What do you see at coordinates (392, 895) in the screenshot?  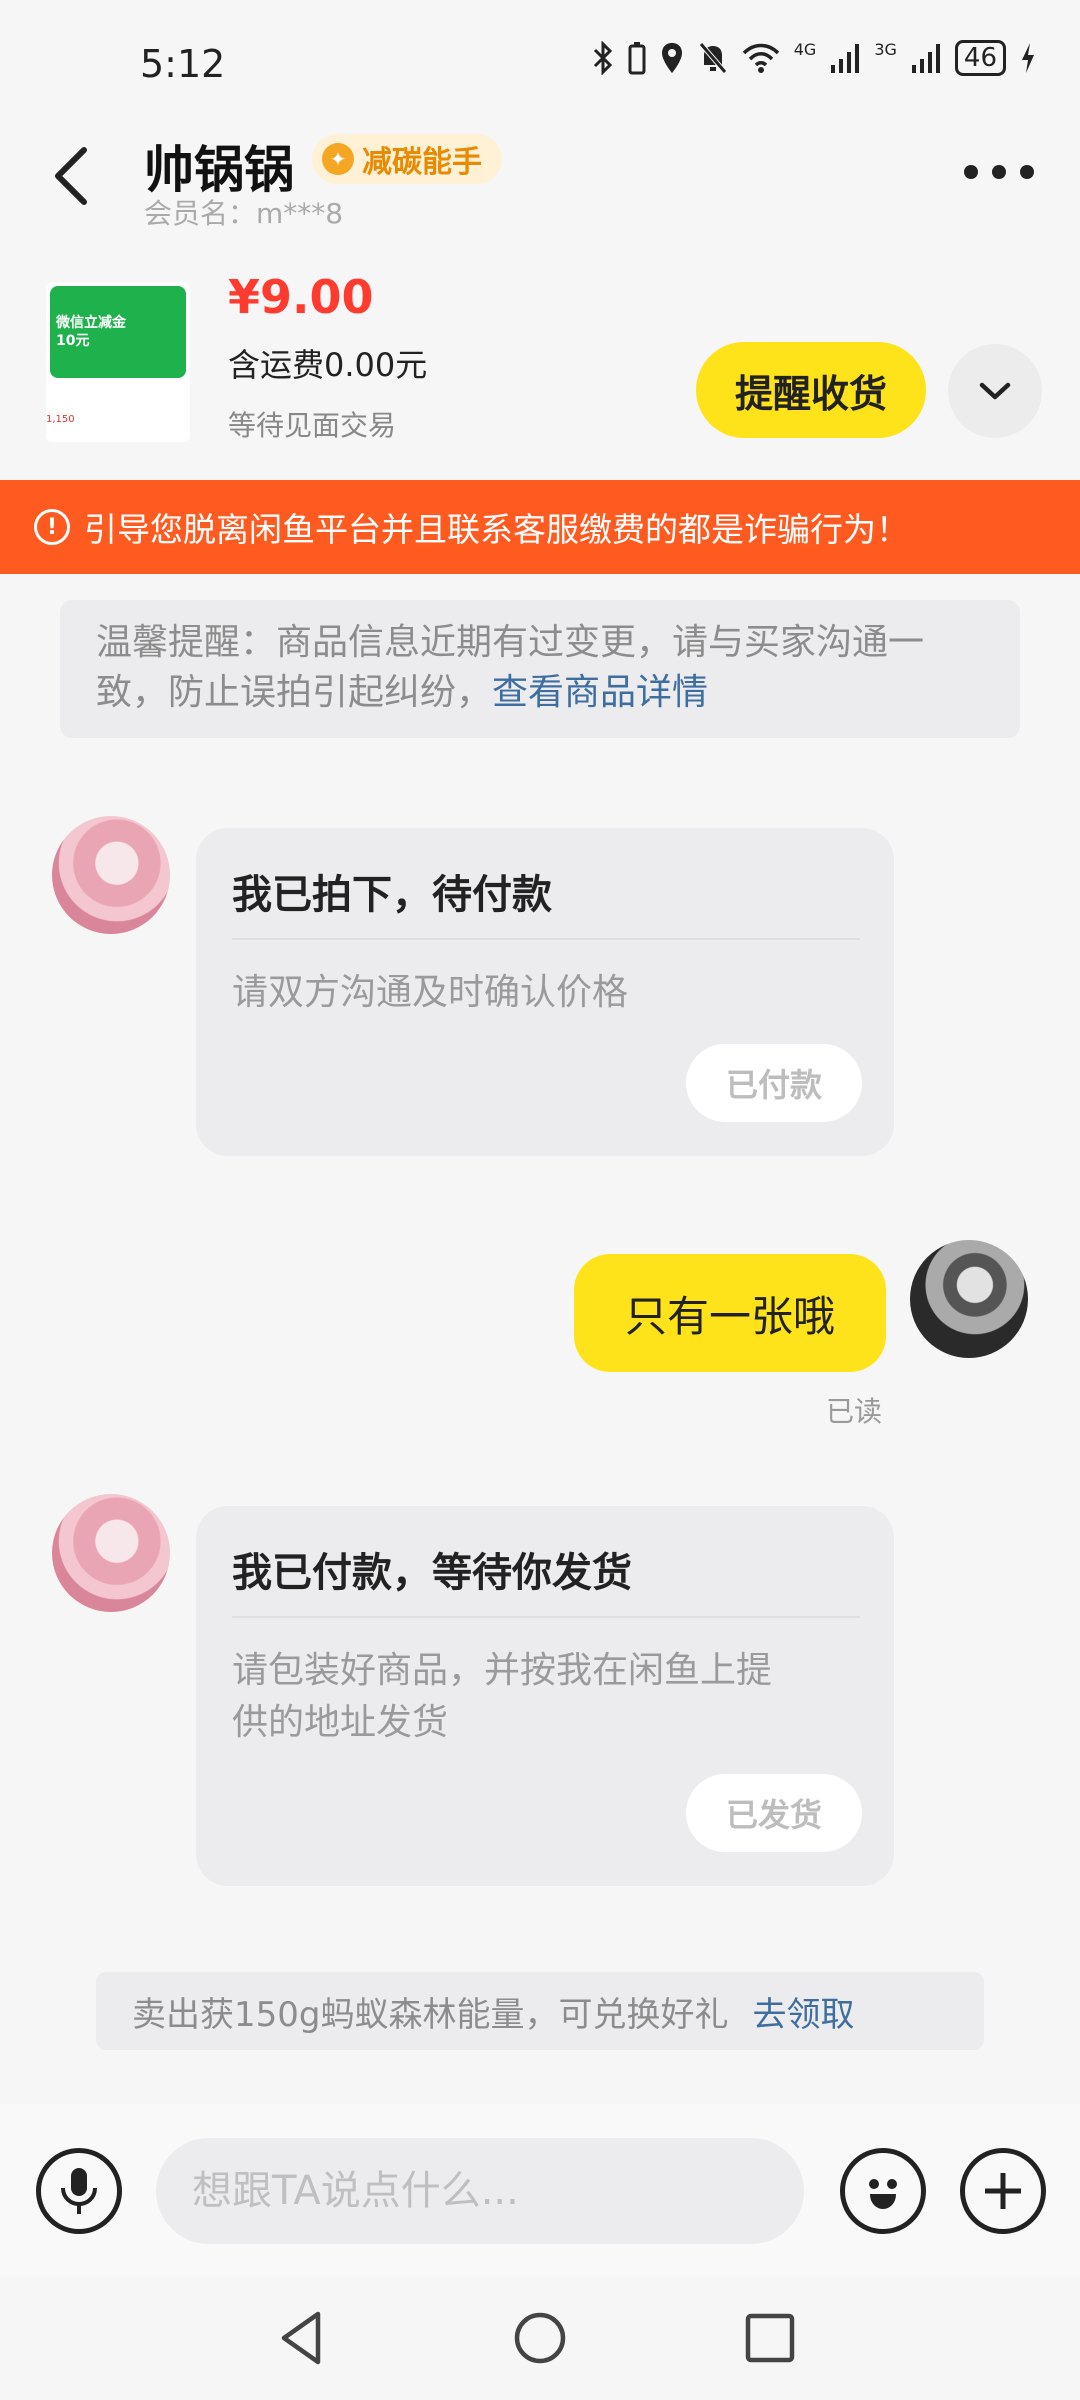 I see `card-title: 我已拍下，待付款` at bounding box center [392, 895].